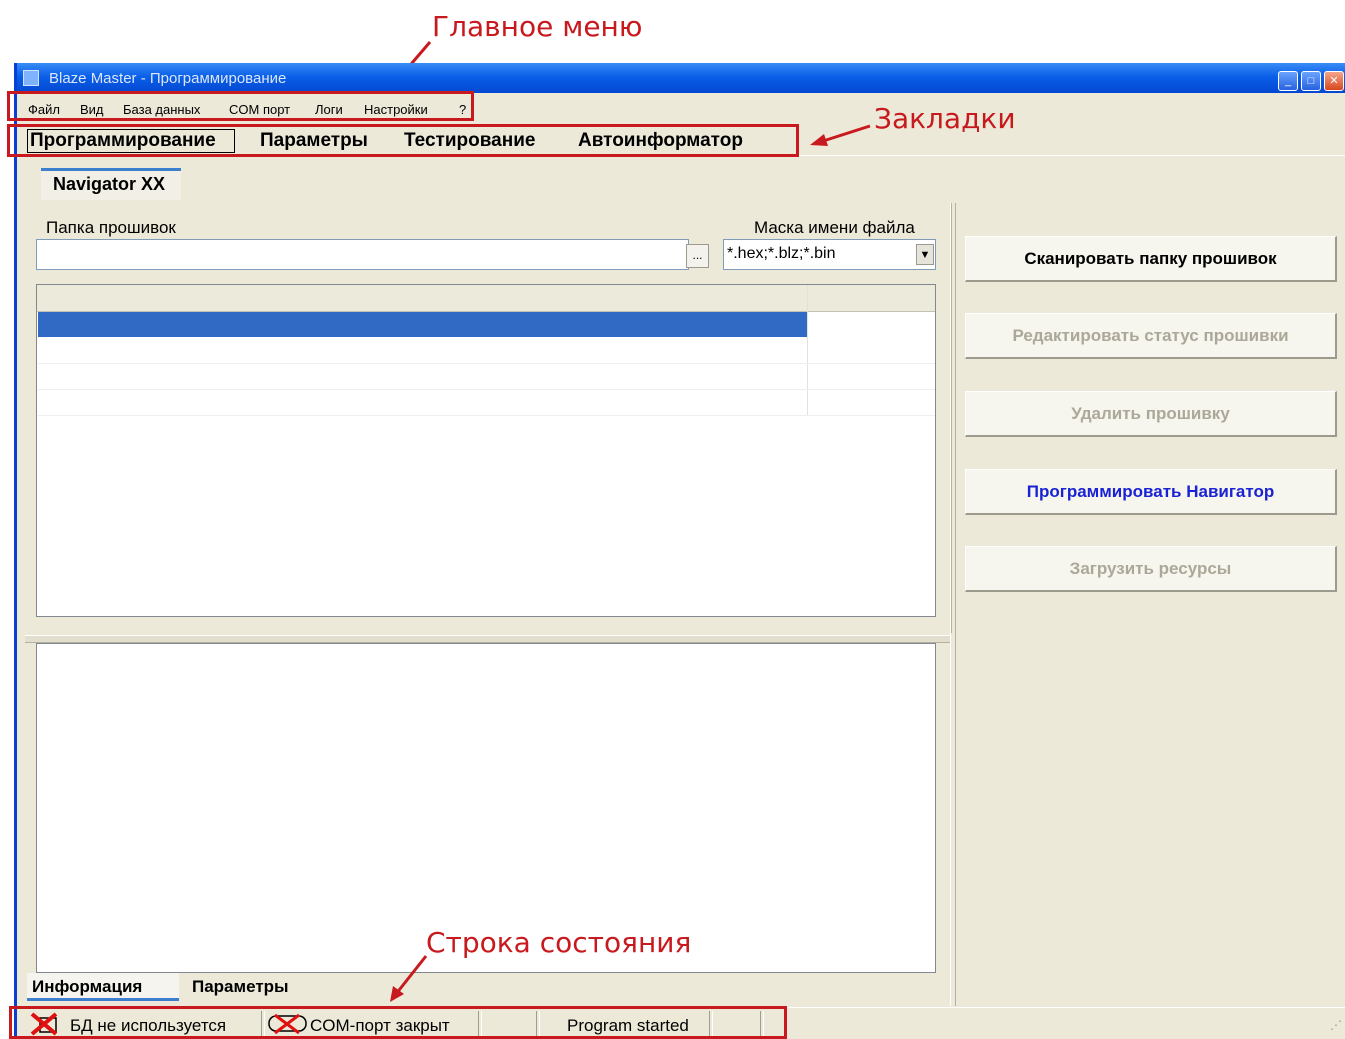  I want to click on bottom-tab-info: Информация, so click(87, 987).